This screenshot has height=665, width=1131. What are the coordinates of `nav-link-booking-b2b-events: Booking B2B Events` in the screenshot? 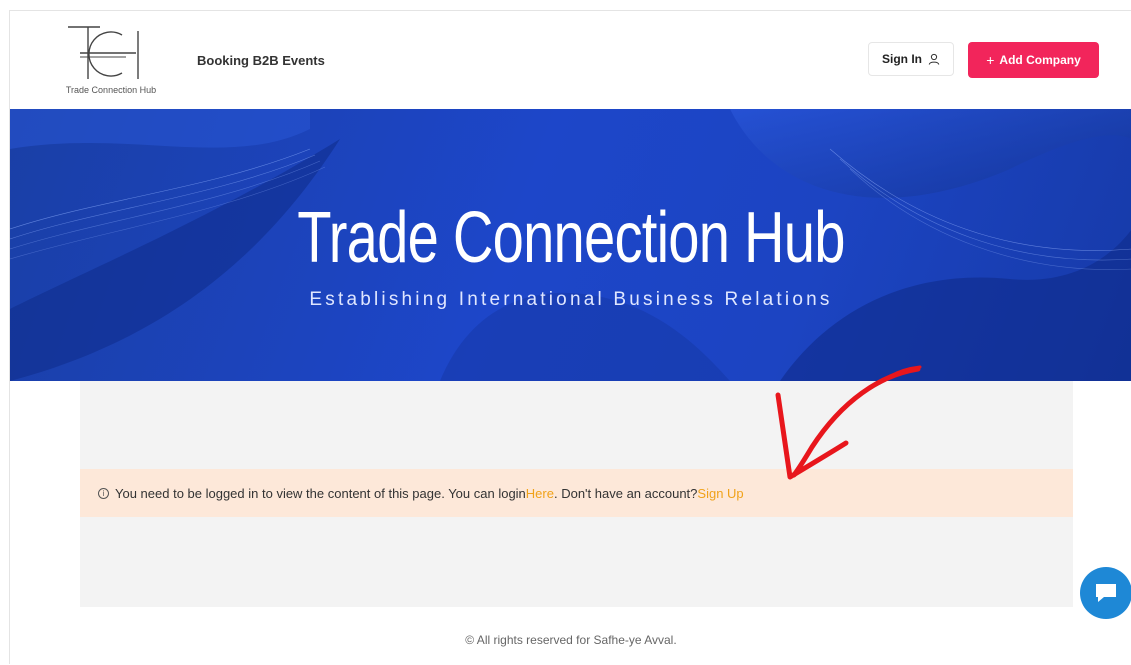 It's located at (261, 60).